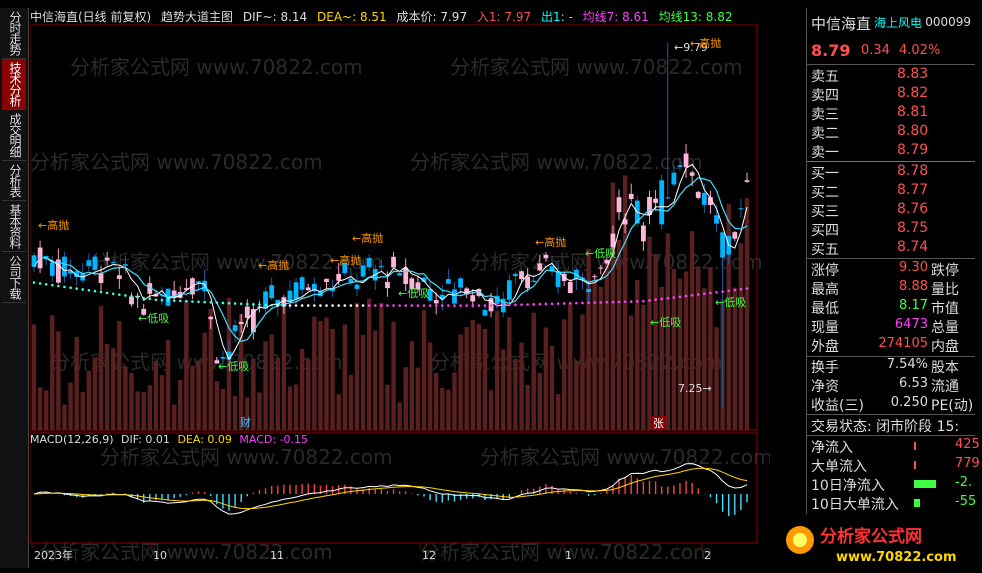  I want to click on tab-fundamentals: 基本资料, so click(14, 226).